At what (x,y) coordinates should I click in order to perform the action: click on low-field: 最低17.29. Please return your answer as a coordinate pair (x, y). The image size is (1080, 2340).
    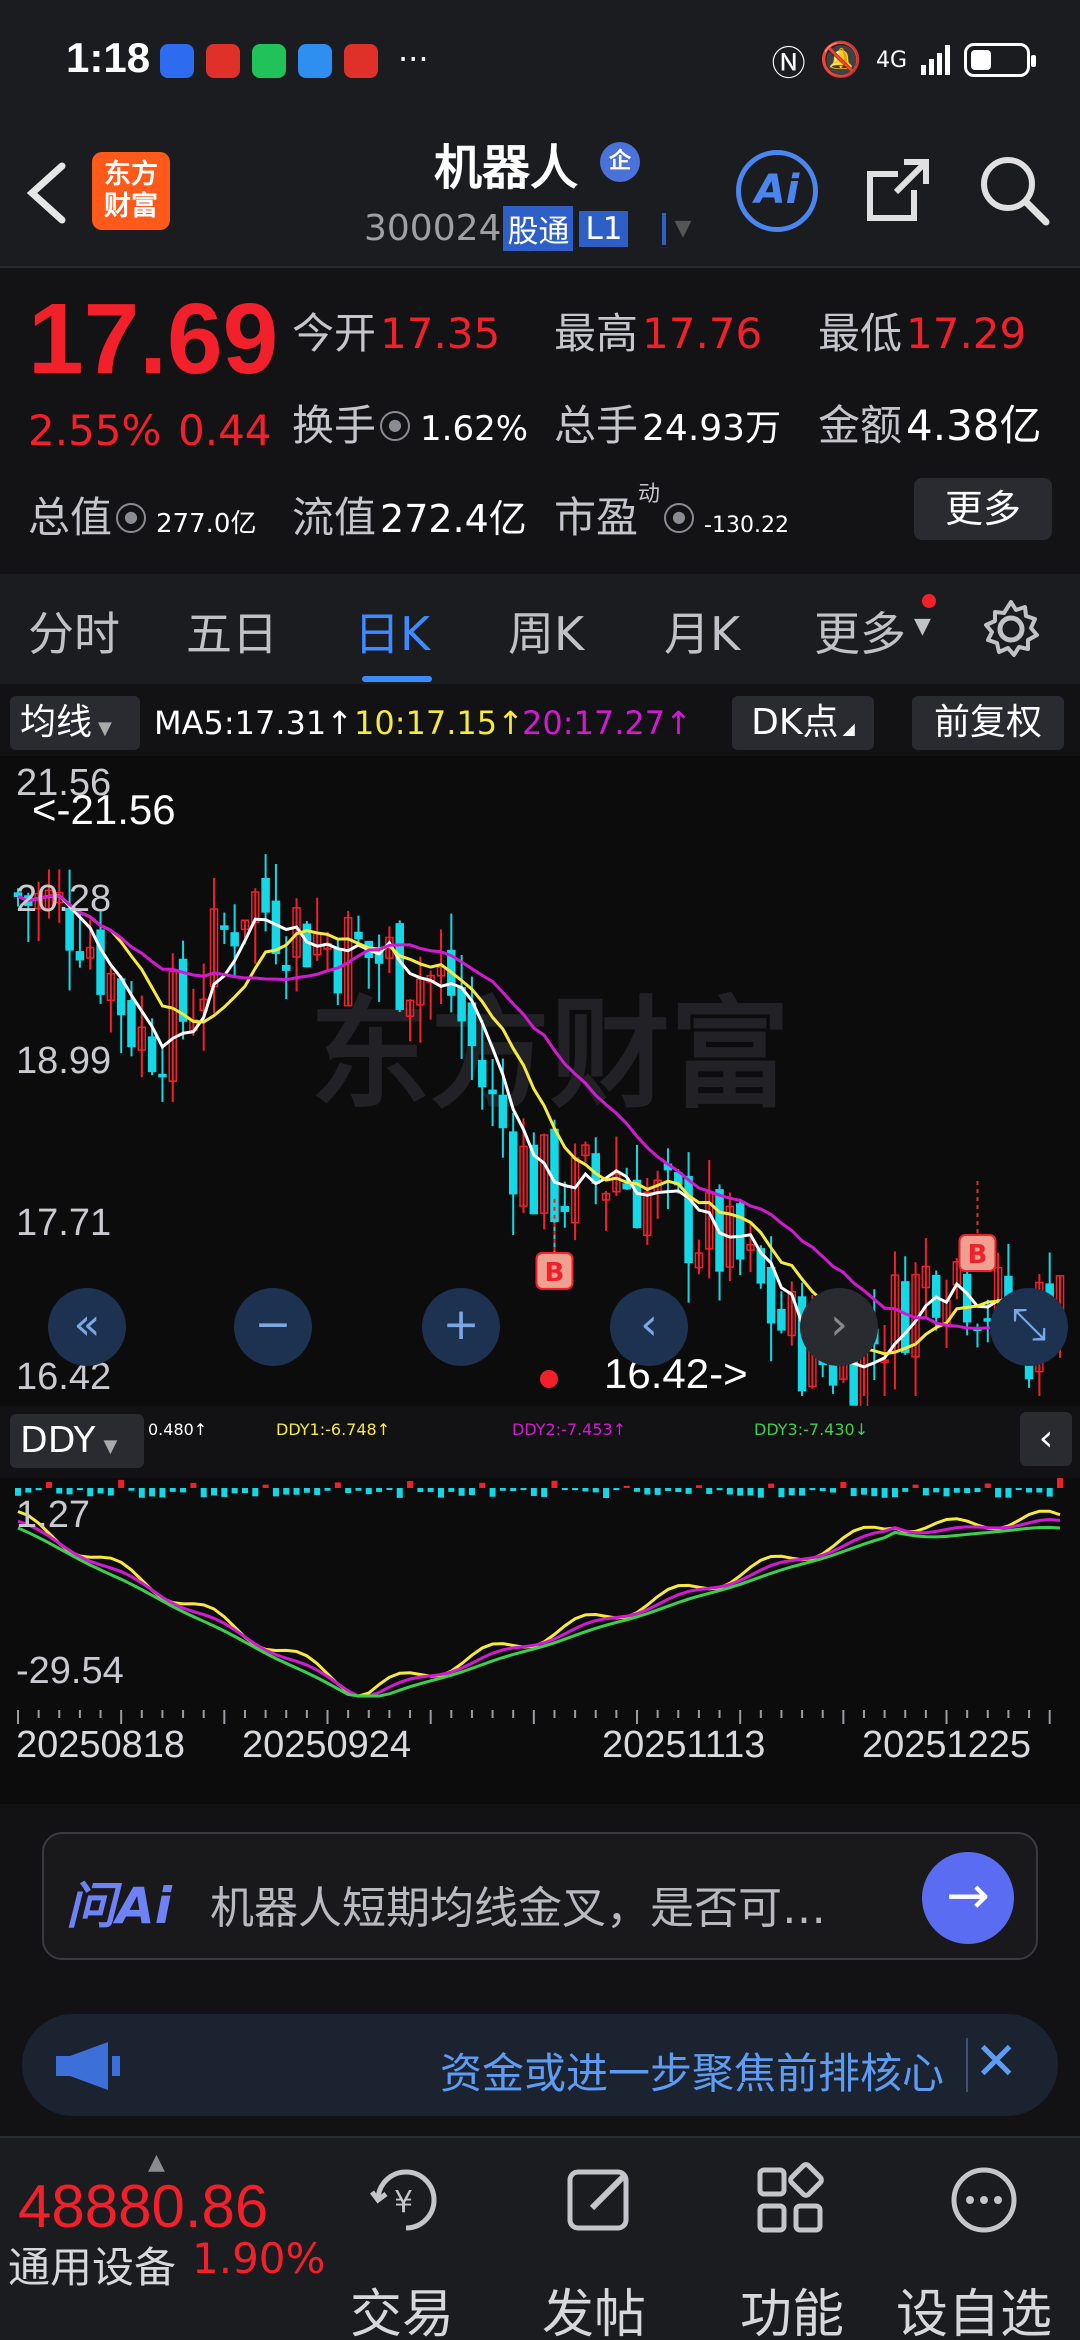
    Looking at the image, I should click on (922, 333).